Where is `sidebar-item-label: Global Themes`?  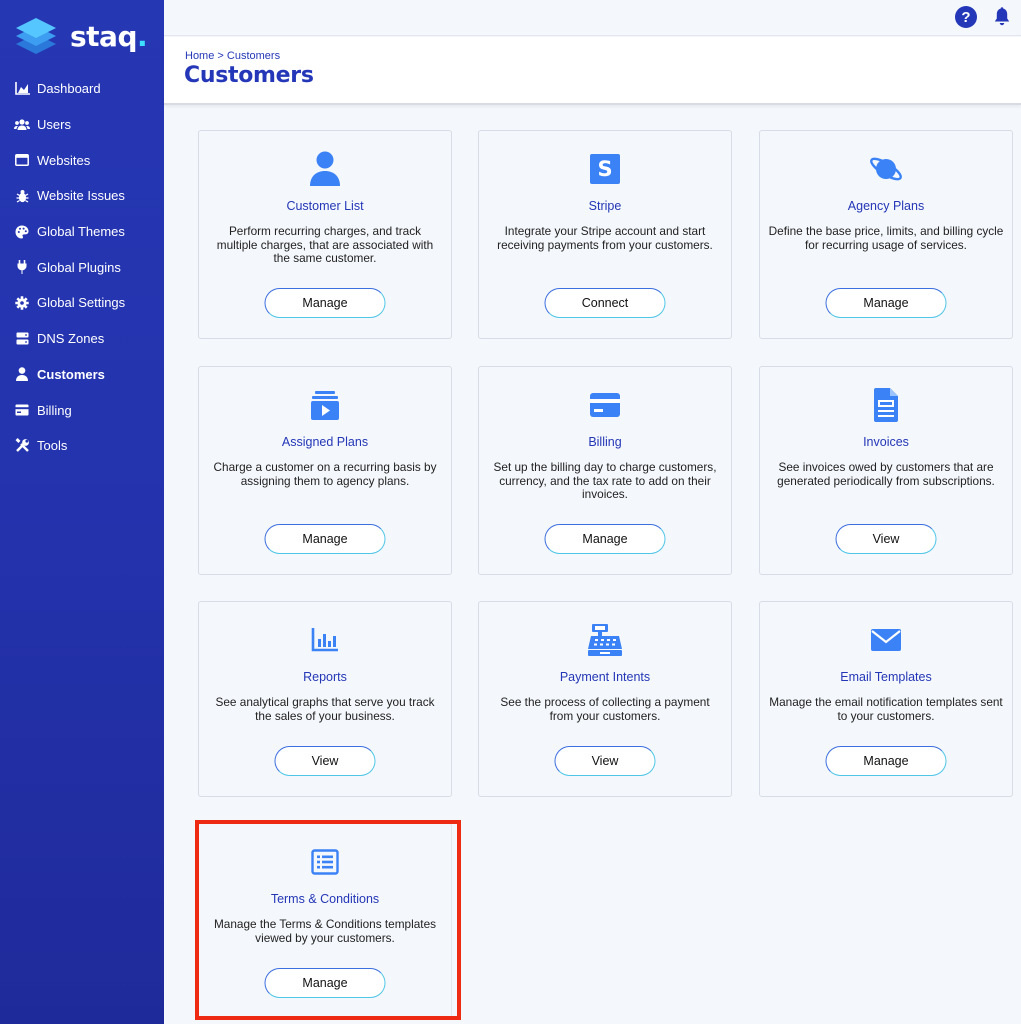 sidebar-item-label: Global Themes is located at coordinates (81, 232).